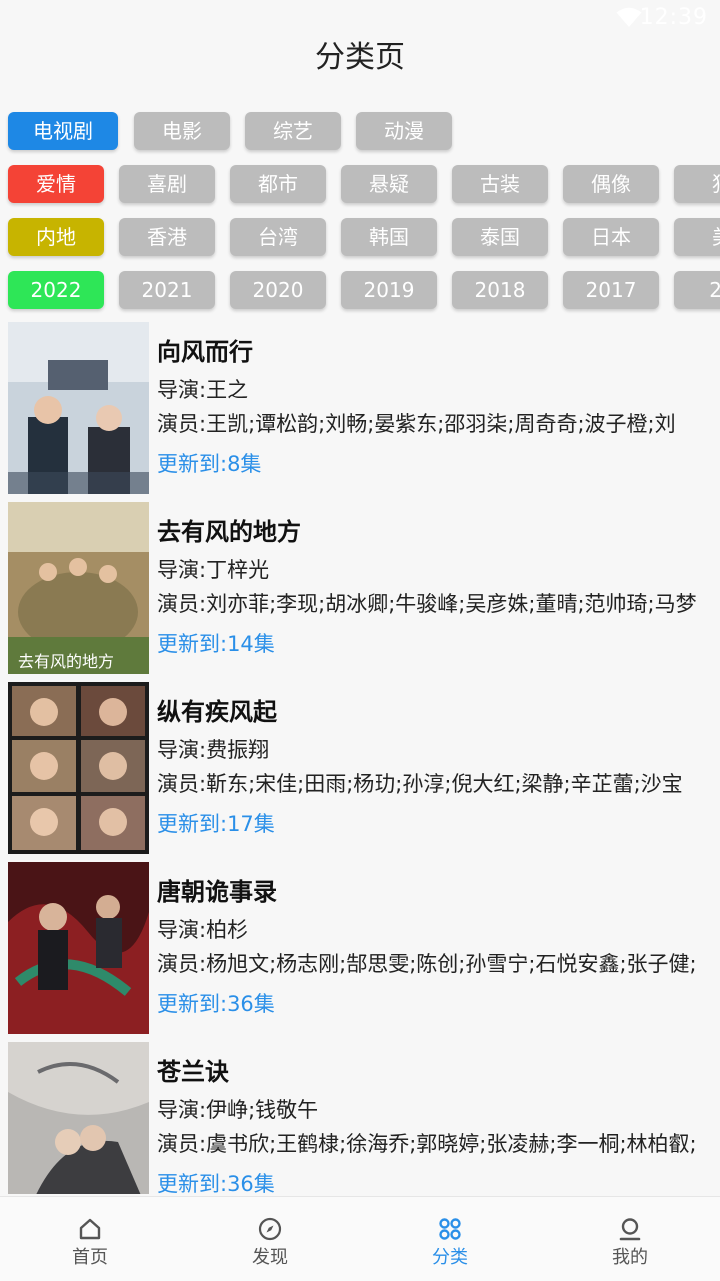 This screenshot has width=720, height=1281. Describe the element at coordinates (500, 290) in the screenshot. I see `filter-year-2018: 2018` at that location.